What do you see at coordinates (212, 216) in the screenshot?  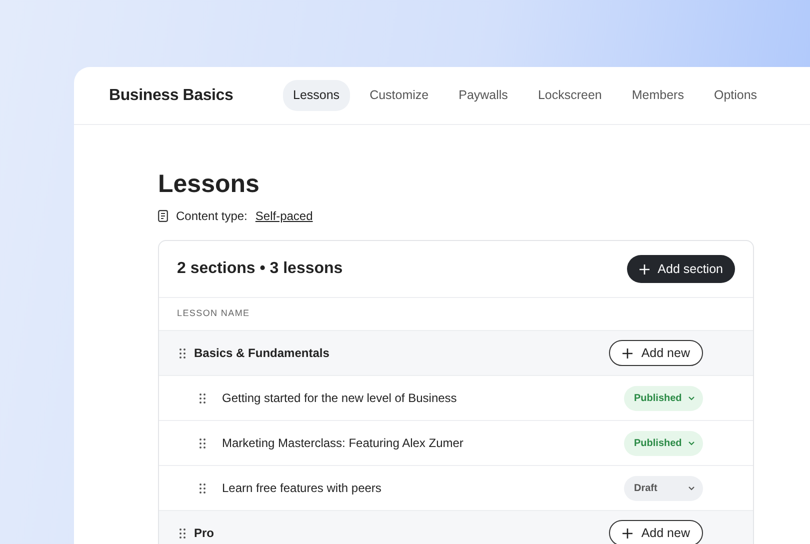 I see `content-type-label: Content type:` at bounding box center [212, 216].